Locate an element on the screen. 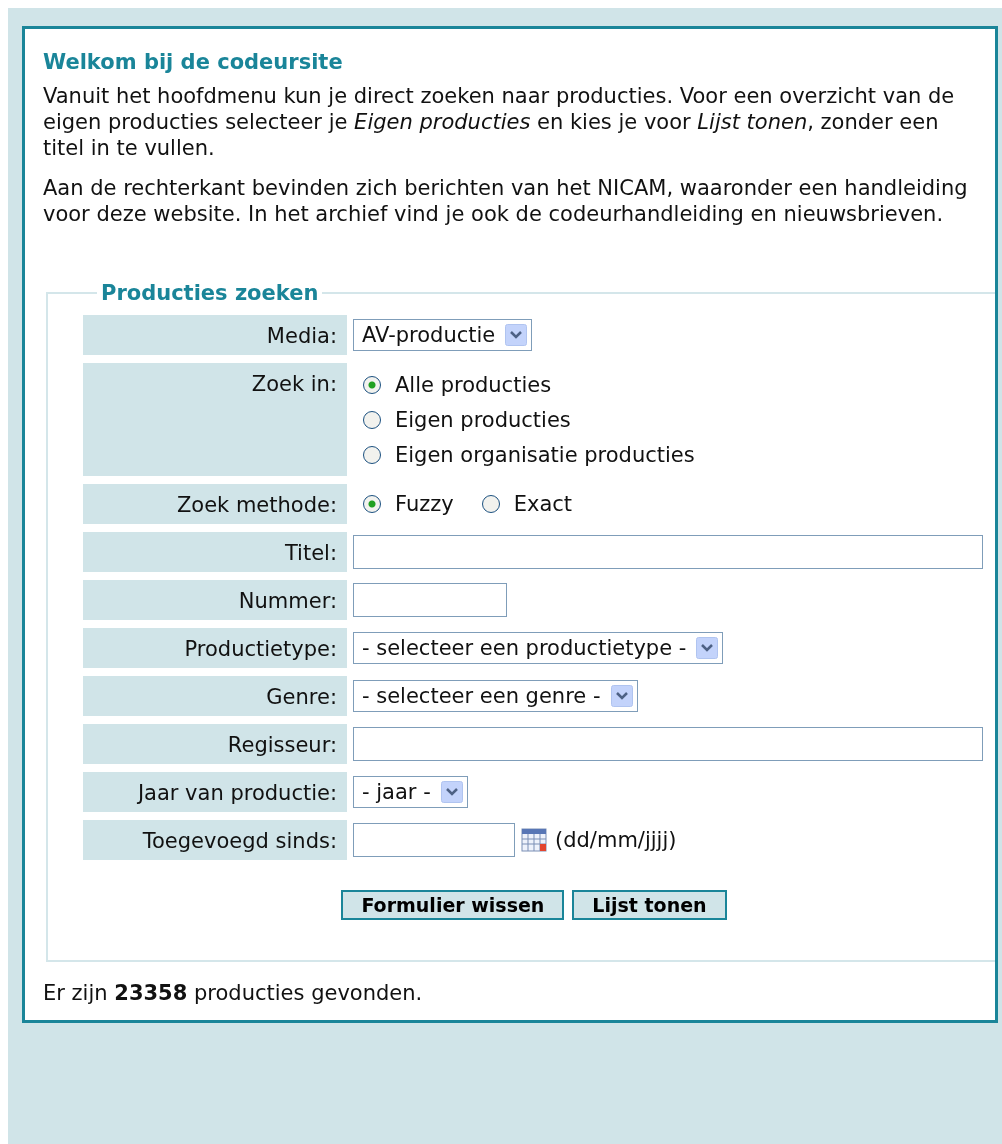  result-count: Er zijn 23358 producties gevonden. is located at coordinates (233, 993).